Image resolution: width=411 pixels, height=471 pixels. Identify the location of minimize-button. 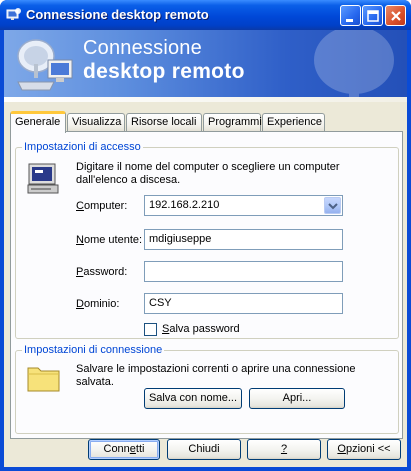
(350, 15).